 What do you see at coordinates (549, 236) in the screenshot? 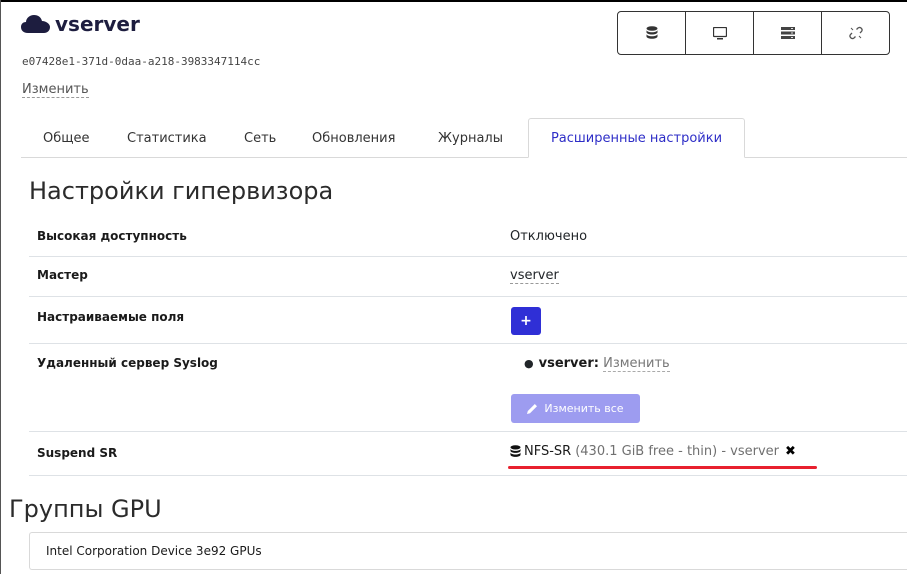
I see `ha-value: Отключено` at bounding box center [549, 236].